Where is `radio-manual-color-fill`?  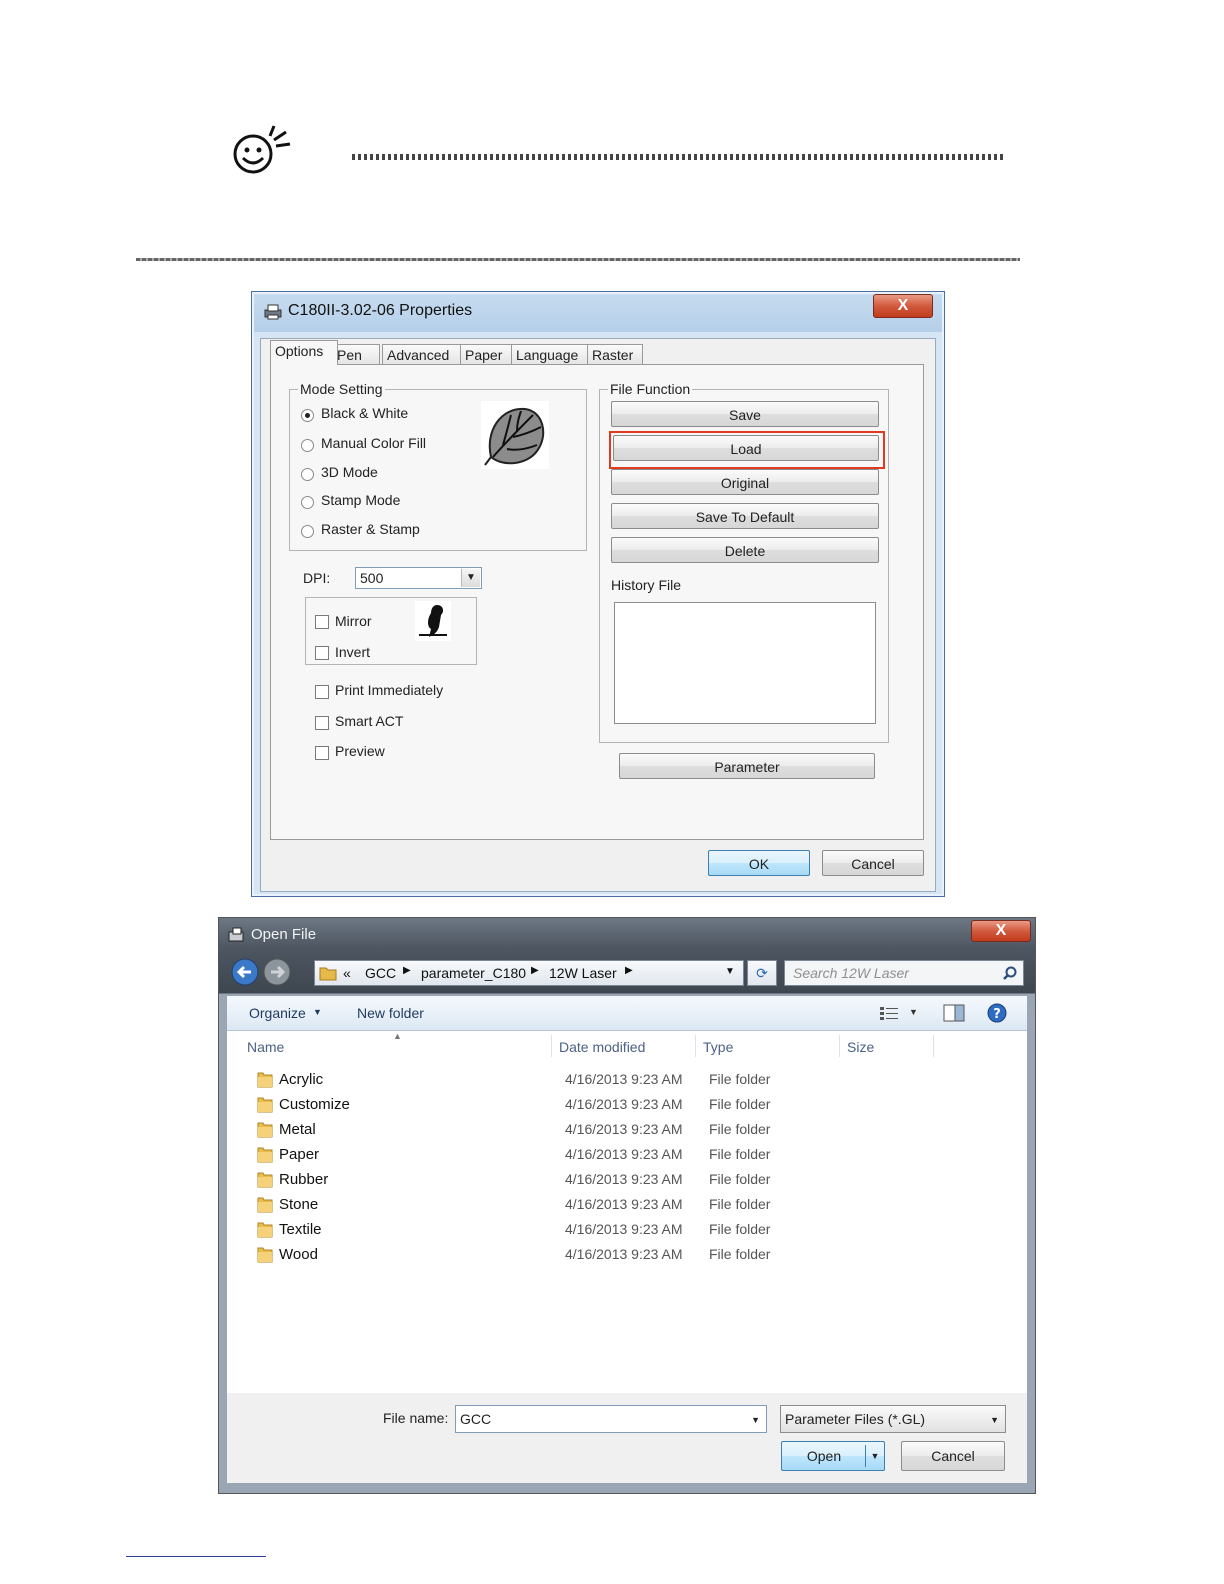 radio-manual-color-fill is located at coordinates (307, 445).